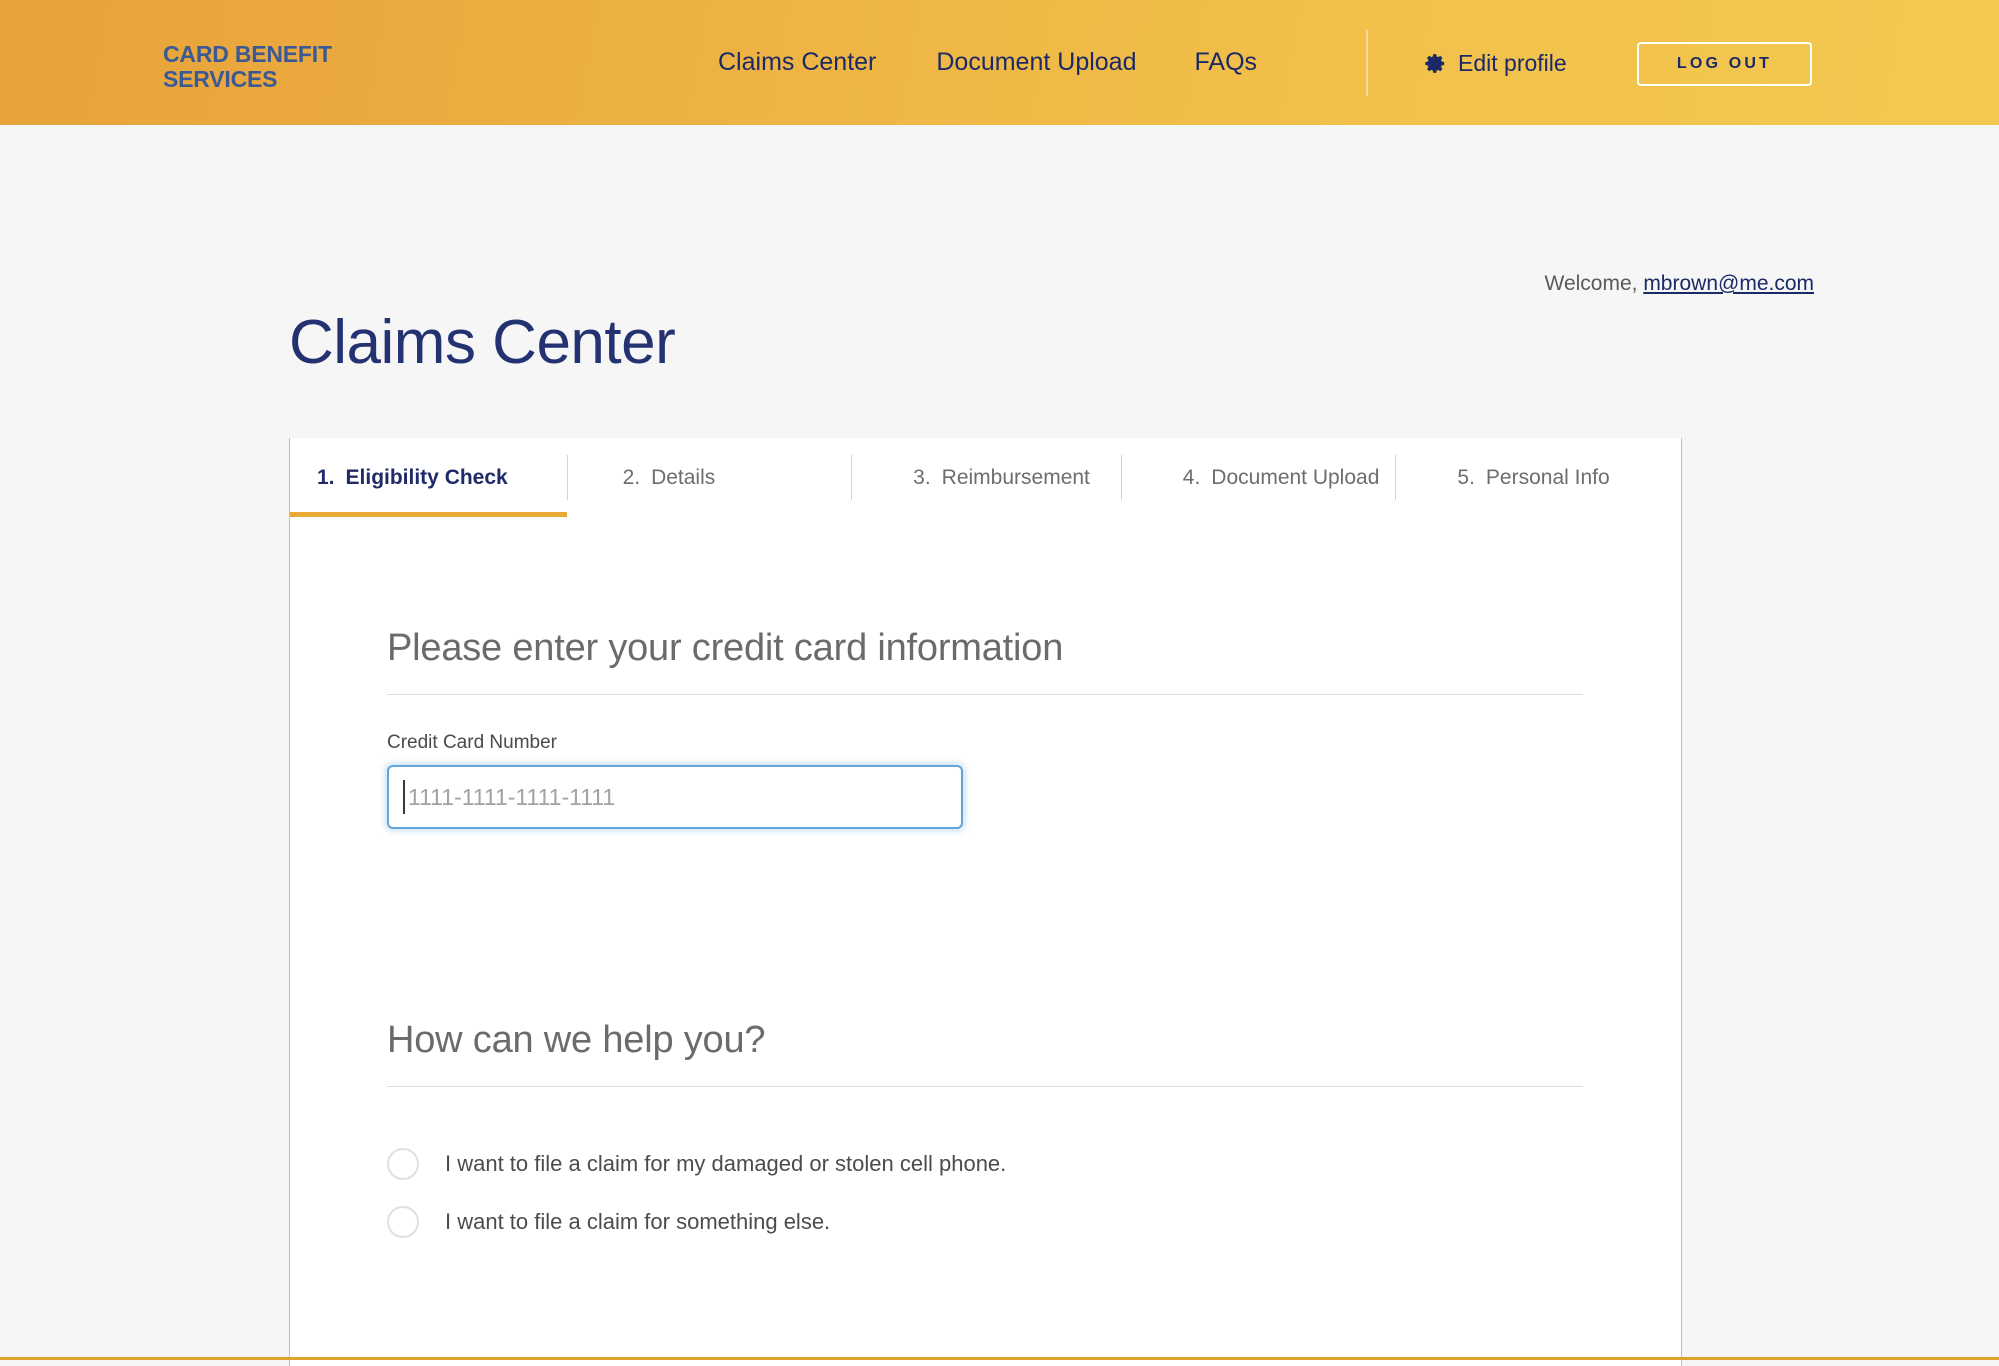 The image size is (1999, 1366). I want to click on edit-profile-button: Edit profile, so click(1495, 63).